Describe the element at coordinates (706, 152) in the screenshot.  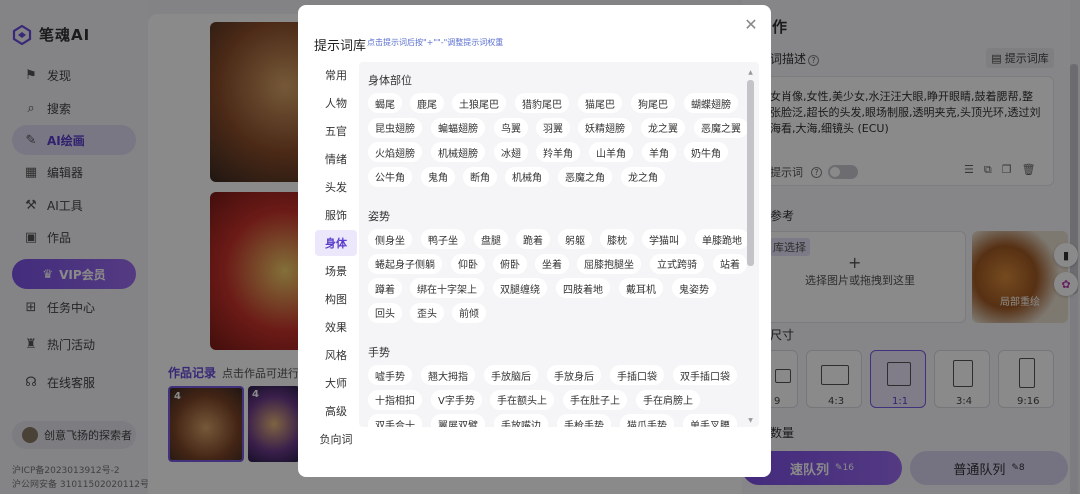
I see `prompt-tag: 奶牛角` at that location.